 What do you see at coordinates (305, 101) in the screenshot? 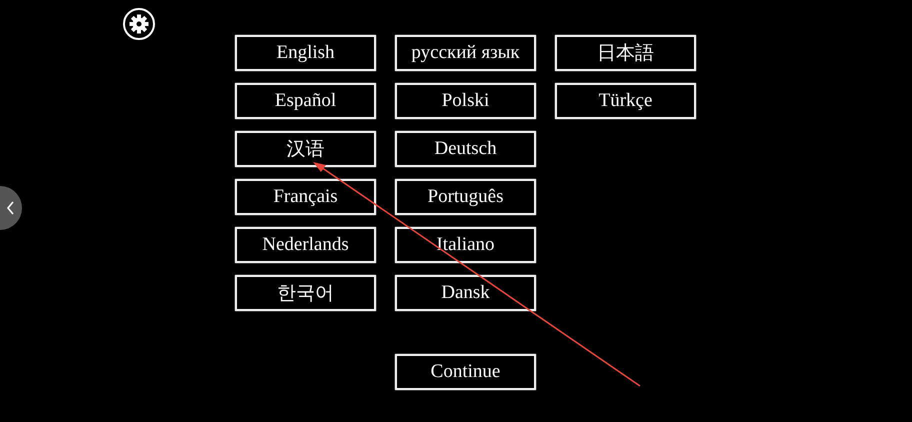
I see `language-button: Español` at bounding box center [305, 101].